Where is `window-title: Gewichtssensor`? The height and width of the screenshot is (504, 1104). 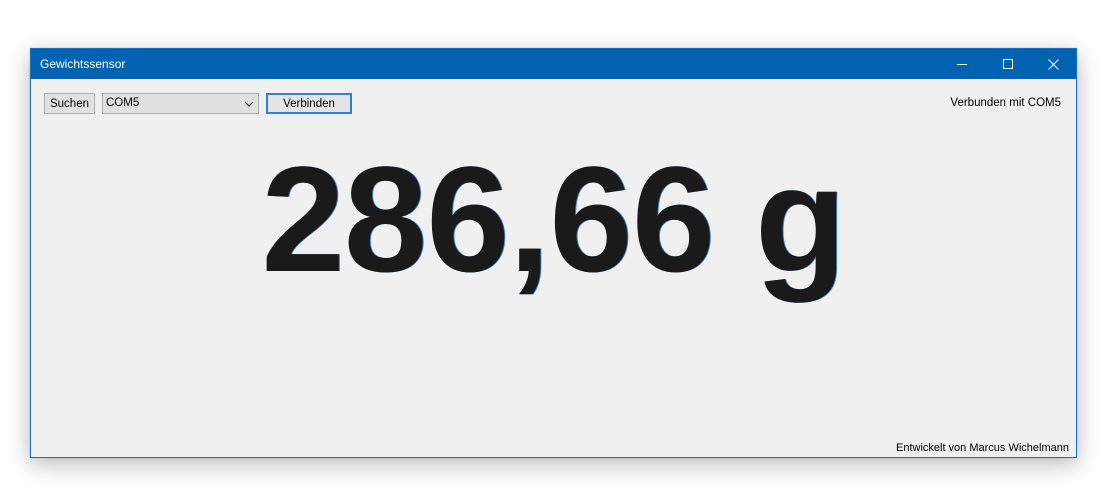 window-title: Gewichtssensor is located at coordinates (83, 64).